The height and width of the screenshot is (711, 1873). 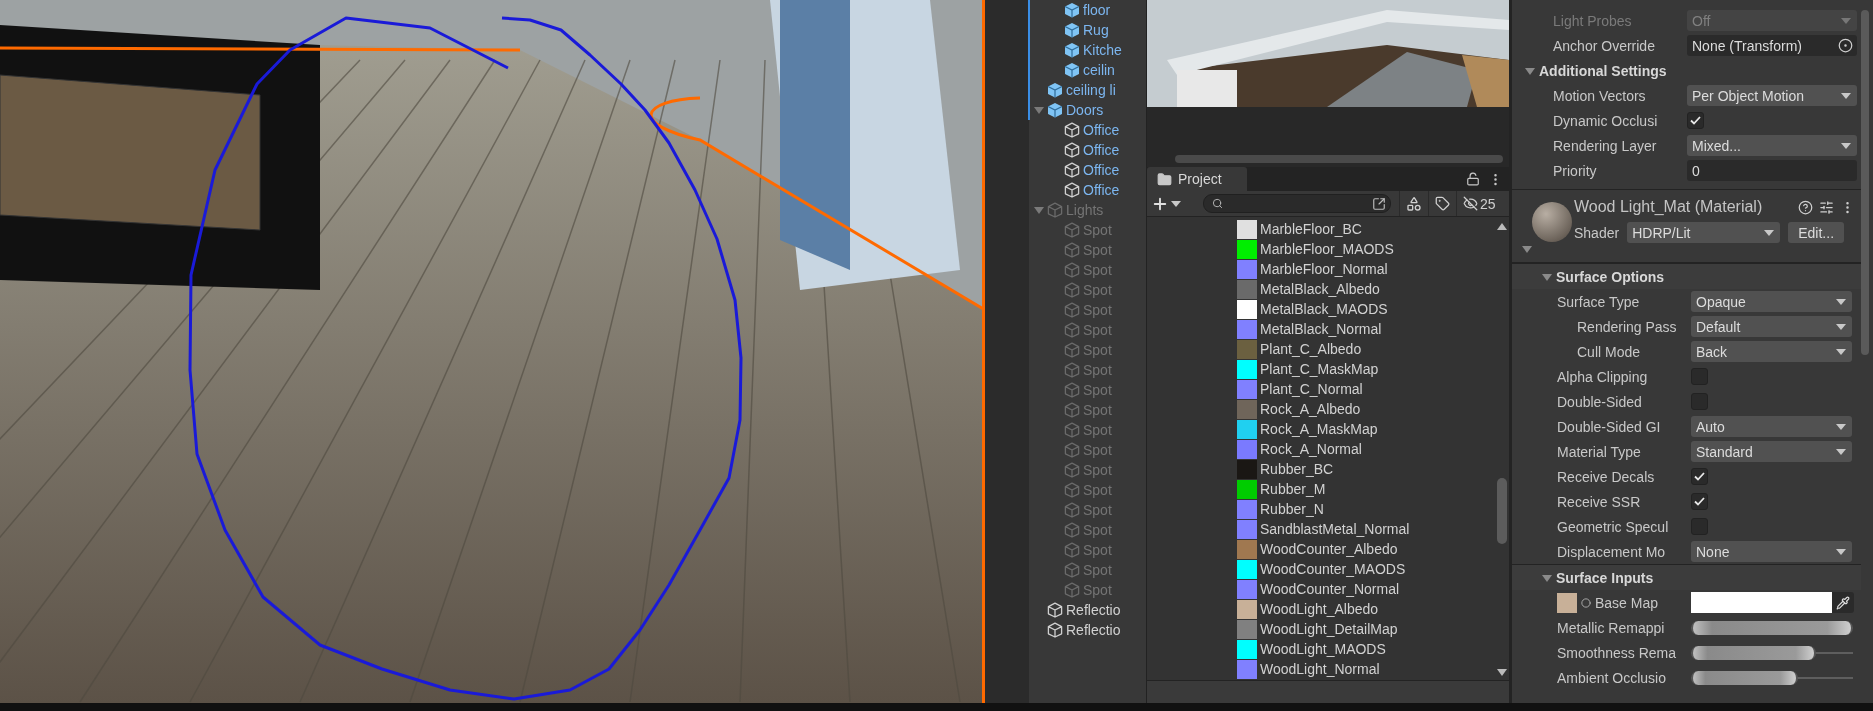 What do you see at coordinates (1843, 602) in the screenshot?
I see `eyedropper-button` at bounding box center [1843, 602].